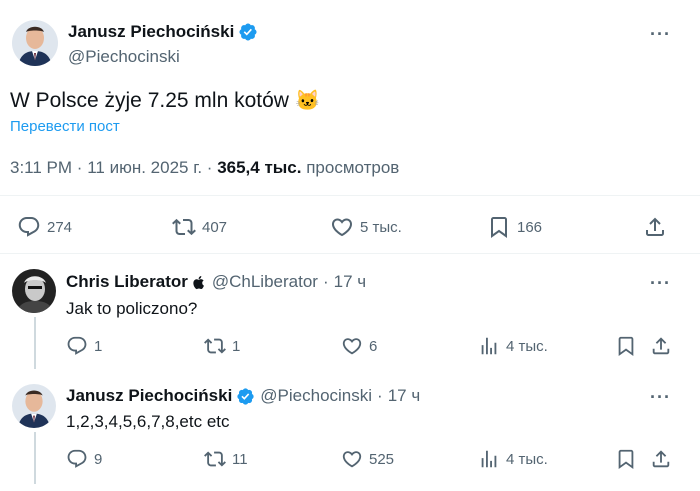  What do you see at coordinates (530, 227) in the screenshot?
I see `bookmark-count: 166` at bounding box center [530, 227].